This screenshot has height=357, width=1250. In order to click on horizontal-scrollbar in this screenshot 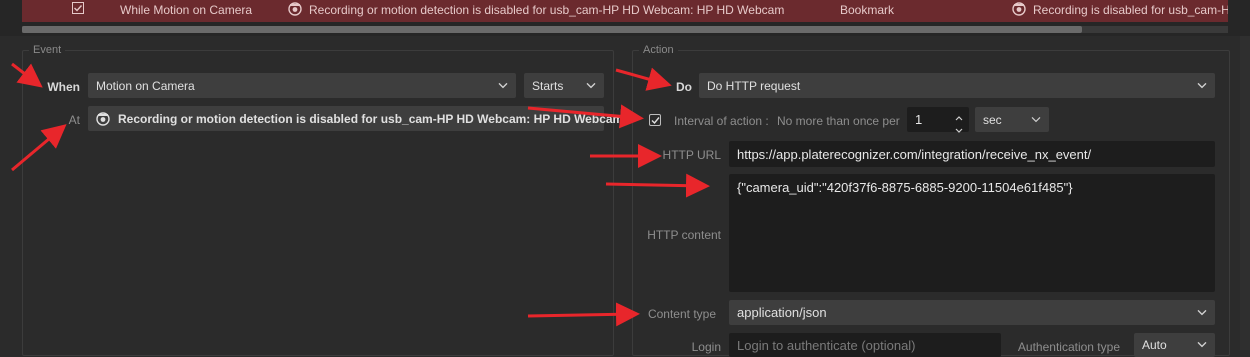, I will do `click(625, 29)`.